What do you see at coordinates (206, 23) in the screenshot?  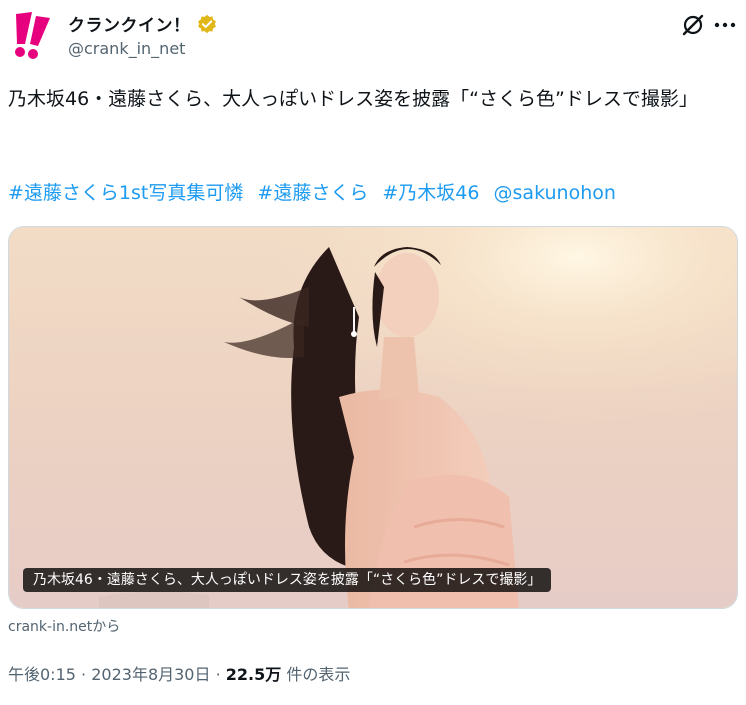 I see `verified-badge-icon` at bounding box center [206, 23].